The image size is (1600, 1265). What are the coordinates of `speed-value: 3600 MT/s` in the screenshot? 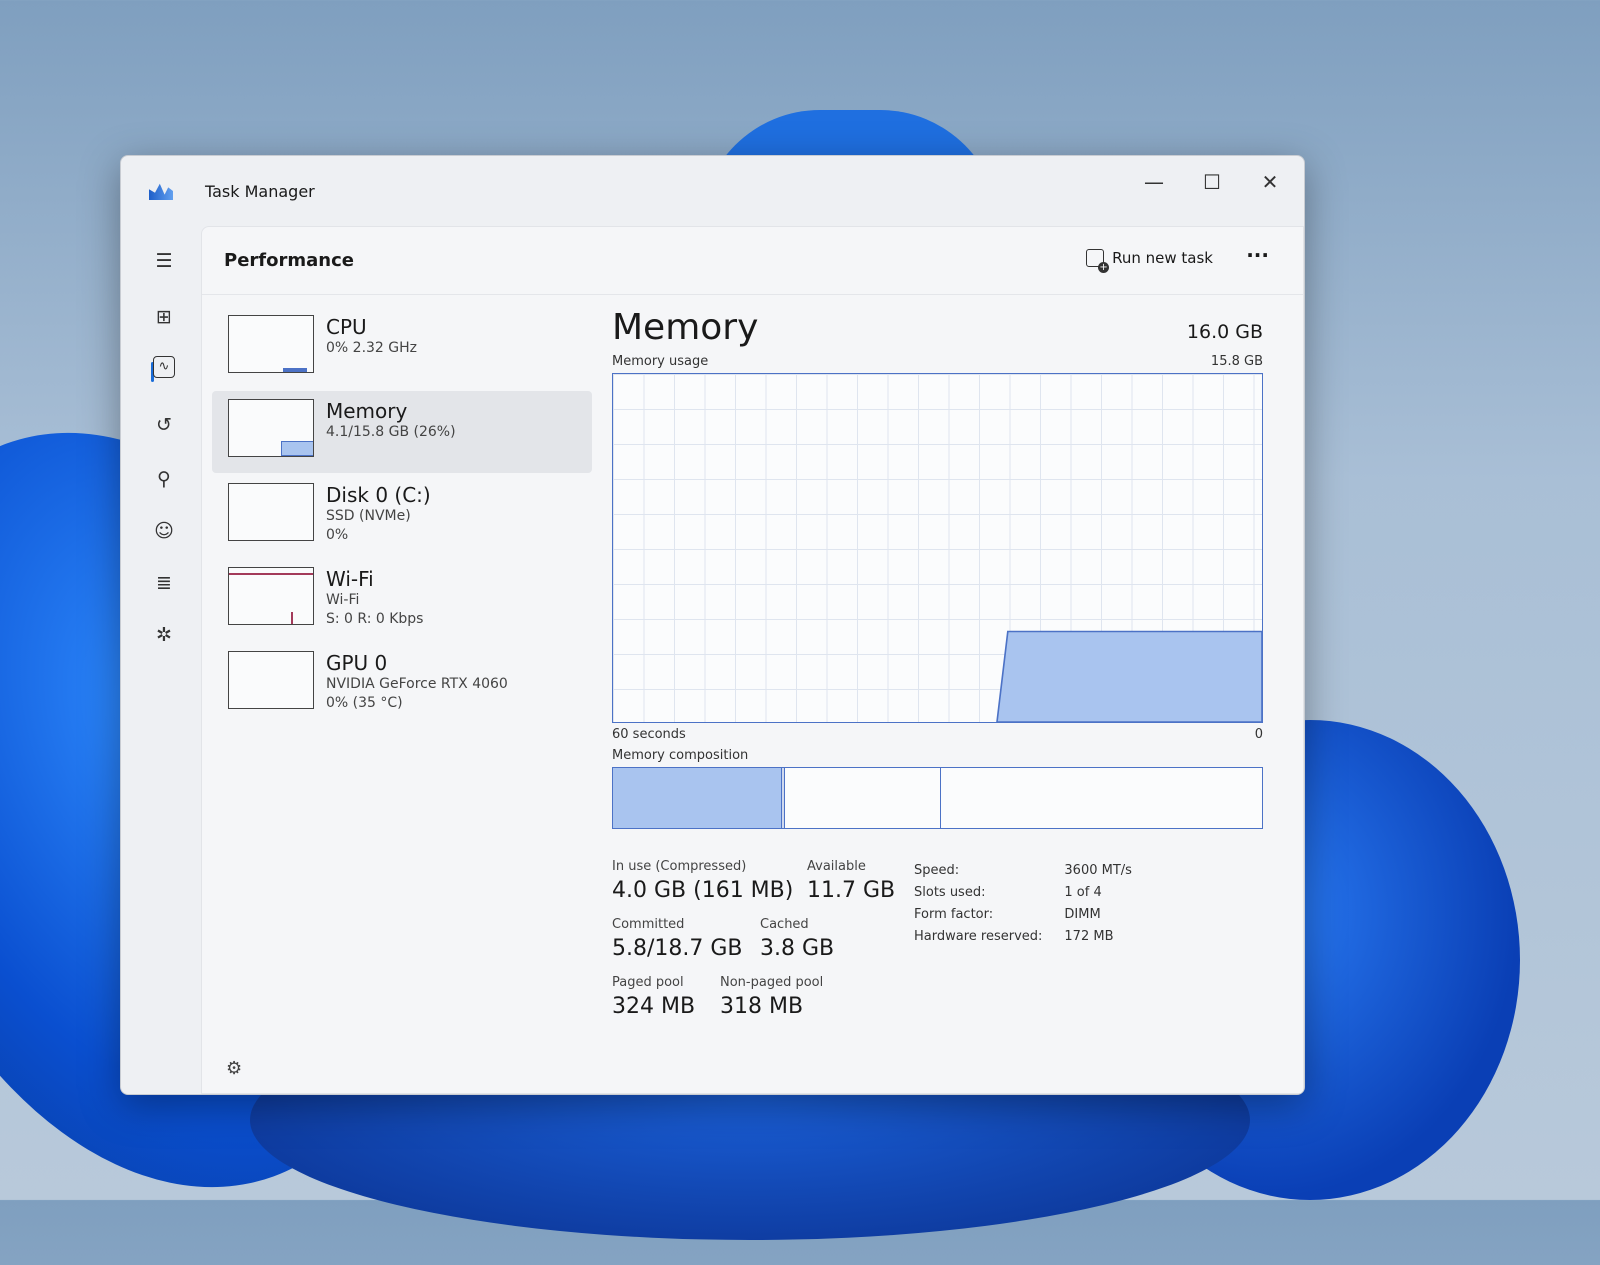 It's located at (1098, 870).